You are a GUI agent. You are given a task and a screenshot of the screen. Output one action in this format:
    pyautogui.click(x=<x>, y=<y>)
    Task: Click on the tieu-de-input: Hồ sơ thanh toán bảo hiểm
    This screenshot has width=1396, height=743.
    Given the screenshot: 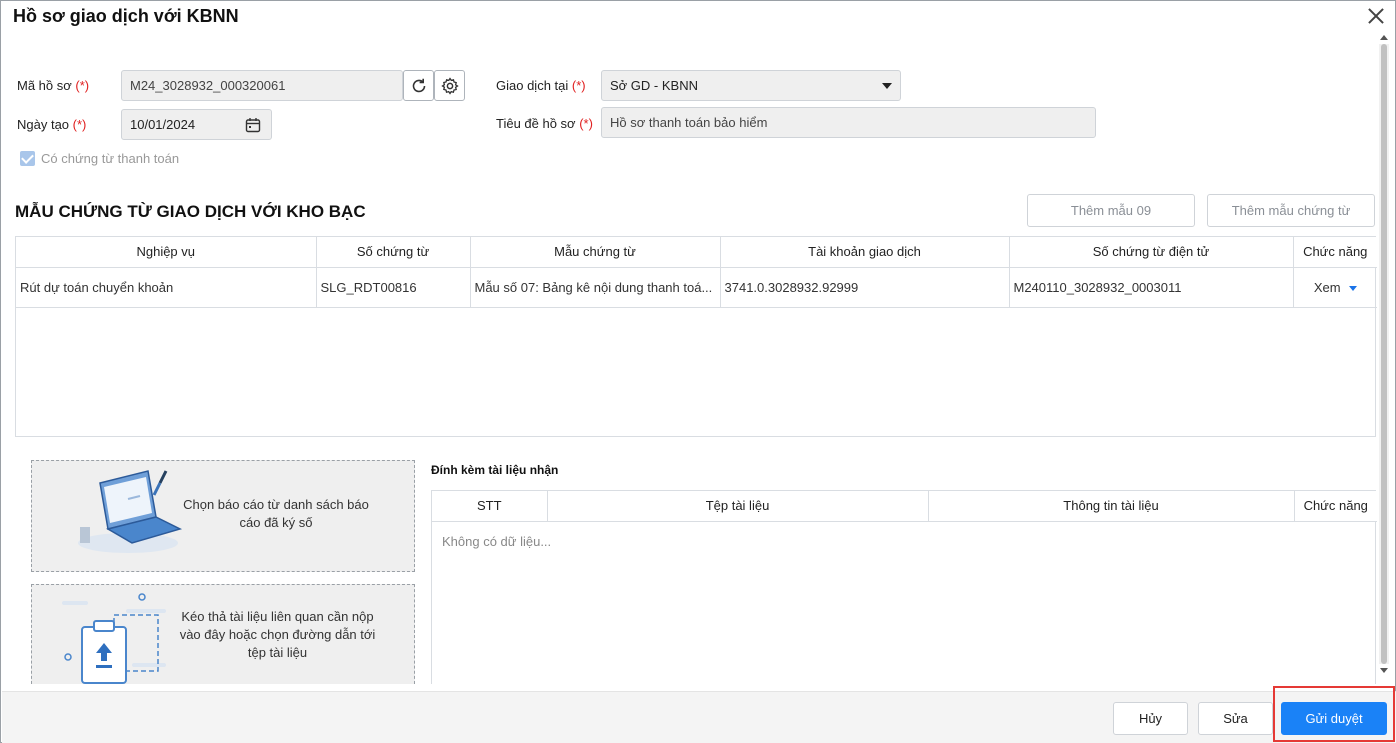 What is the action you would take?
    pyautogui.click(x=848, y=122)
    